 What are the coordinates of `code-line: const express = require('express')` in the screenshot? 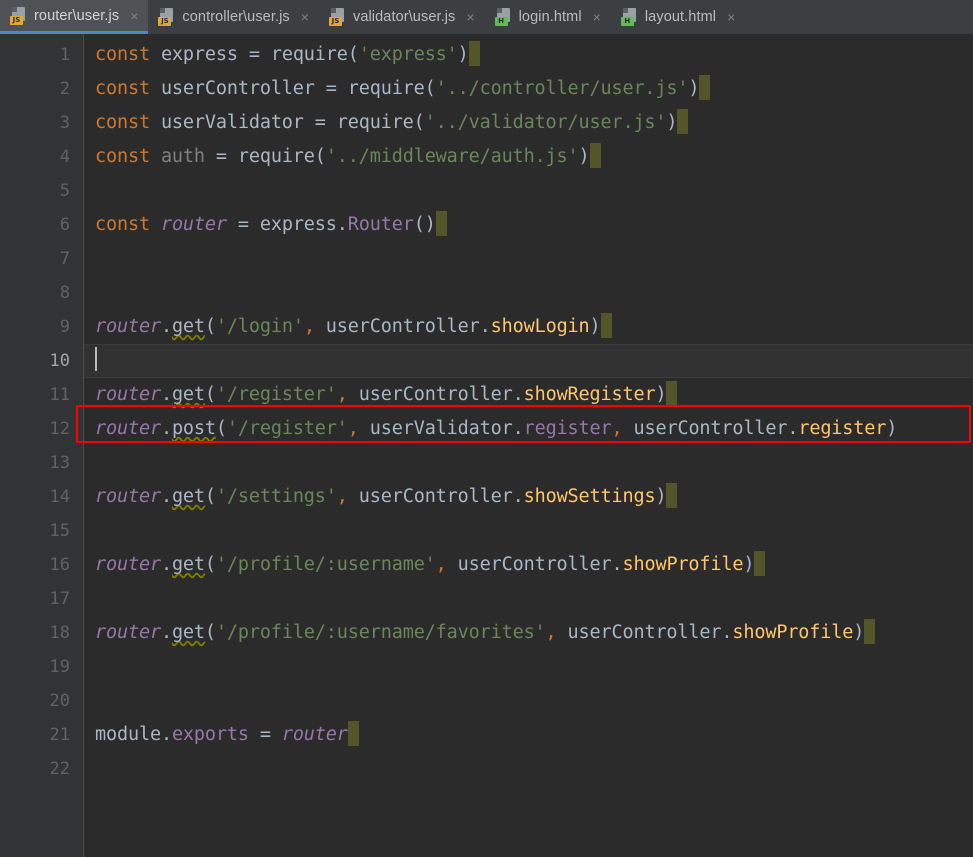 It's located at (528, 55).